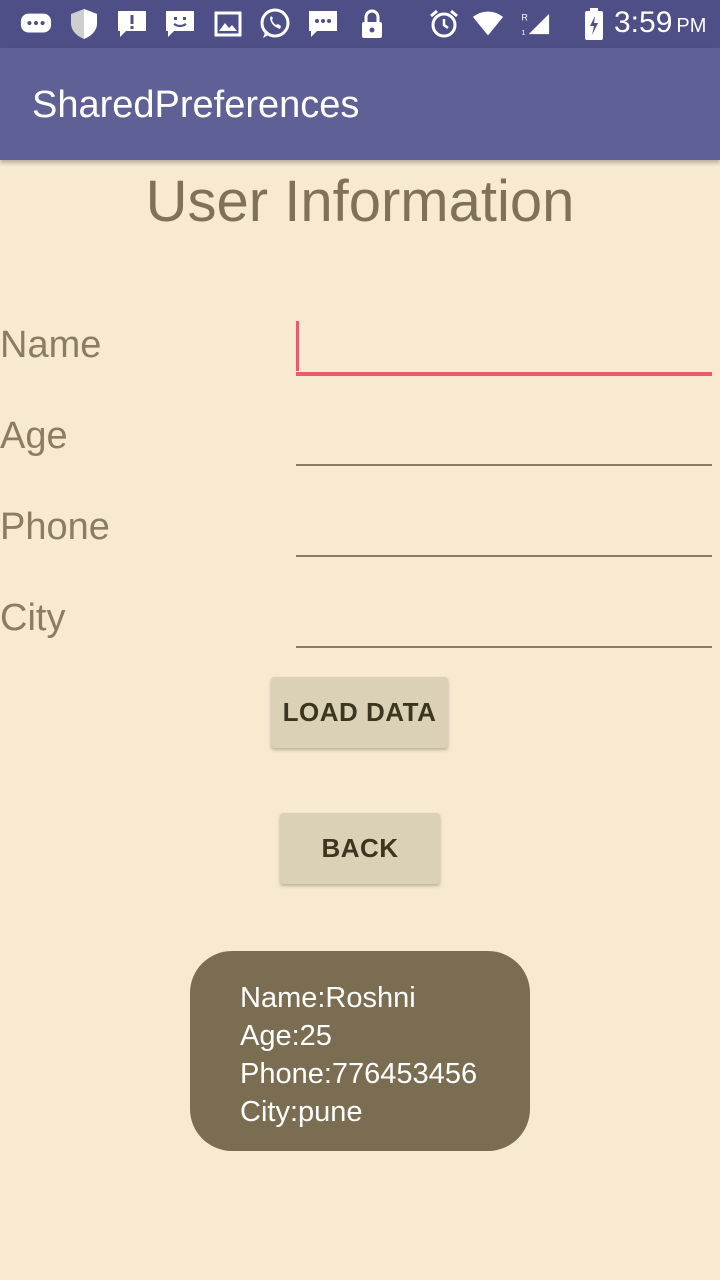  What do you see at coordinates (372, 24) in the screenshot?
I see `lock-icon` at bounding box center [372, 24].